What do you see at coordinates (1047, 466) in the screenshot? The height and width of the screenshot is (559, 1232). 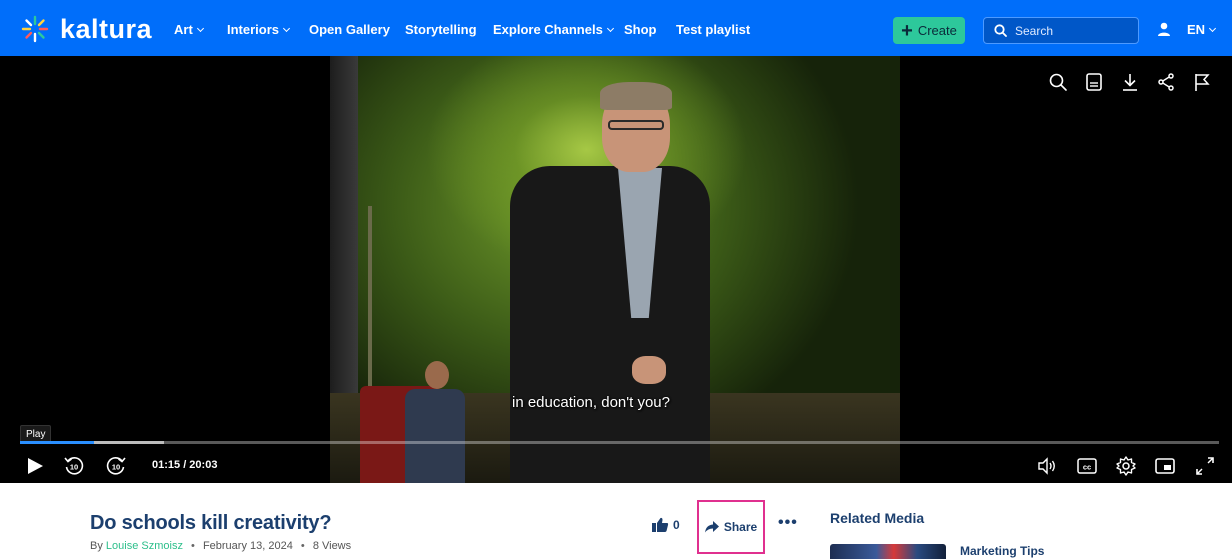 I see `volume-icon` at bounding box center [1047, 466].